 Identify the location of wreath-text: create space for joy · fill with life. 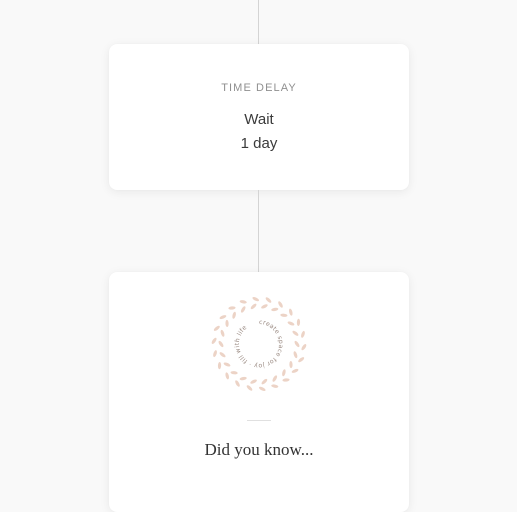
(259, 344).